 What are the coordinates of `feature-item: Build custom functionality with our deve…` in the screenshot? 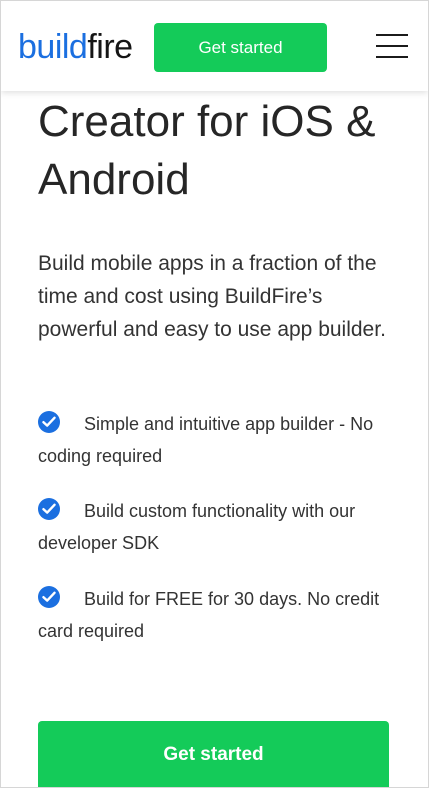 It's located at (218, 527).